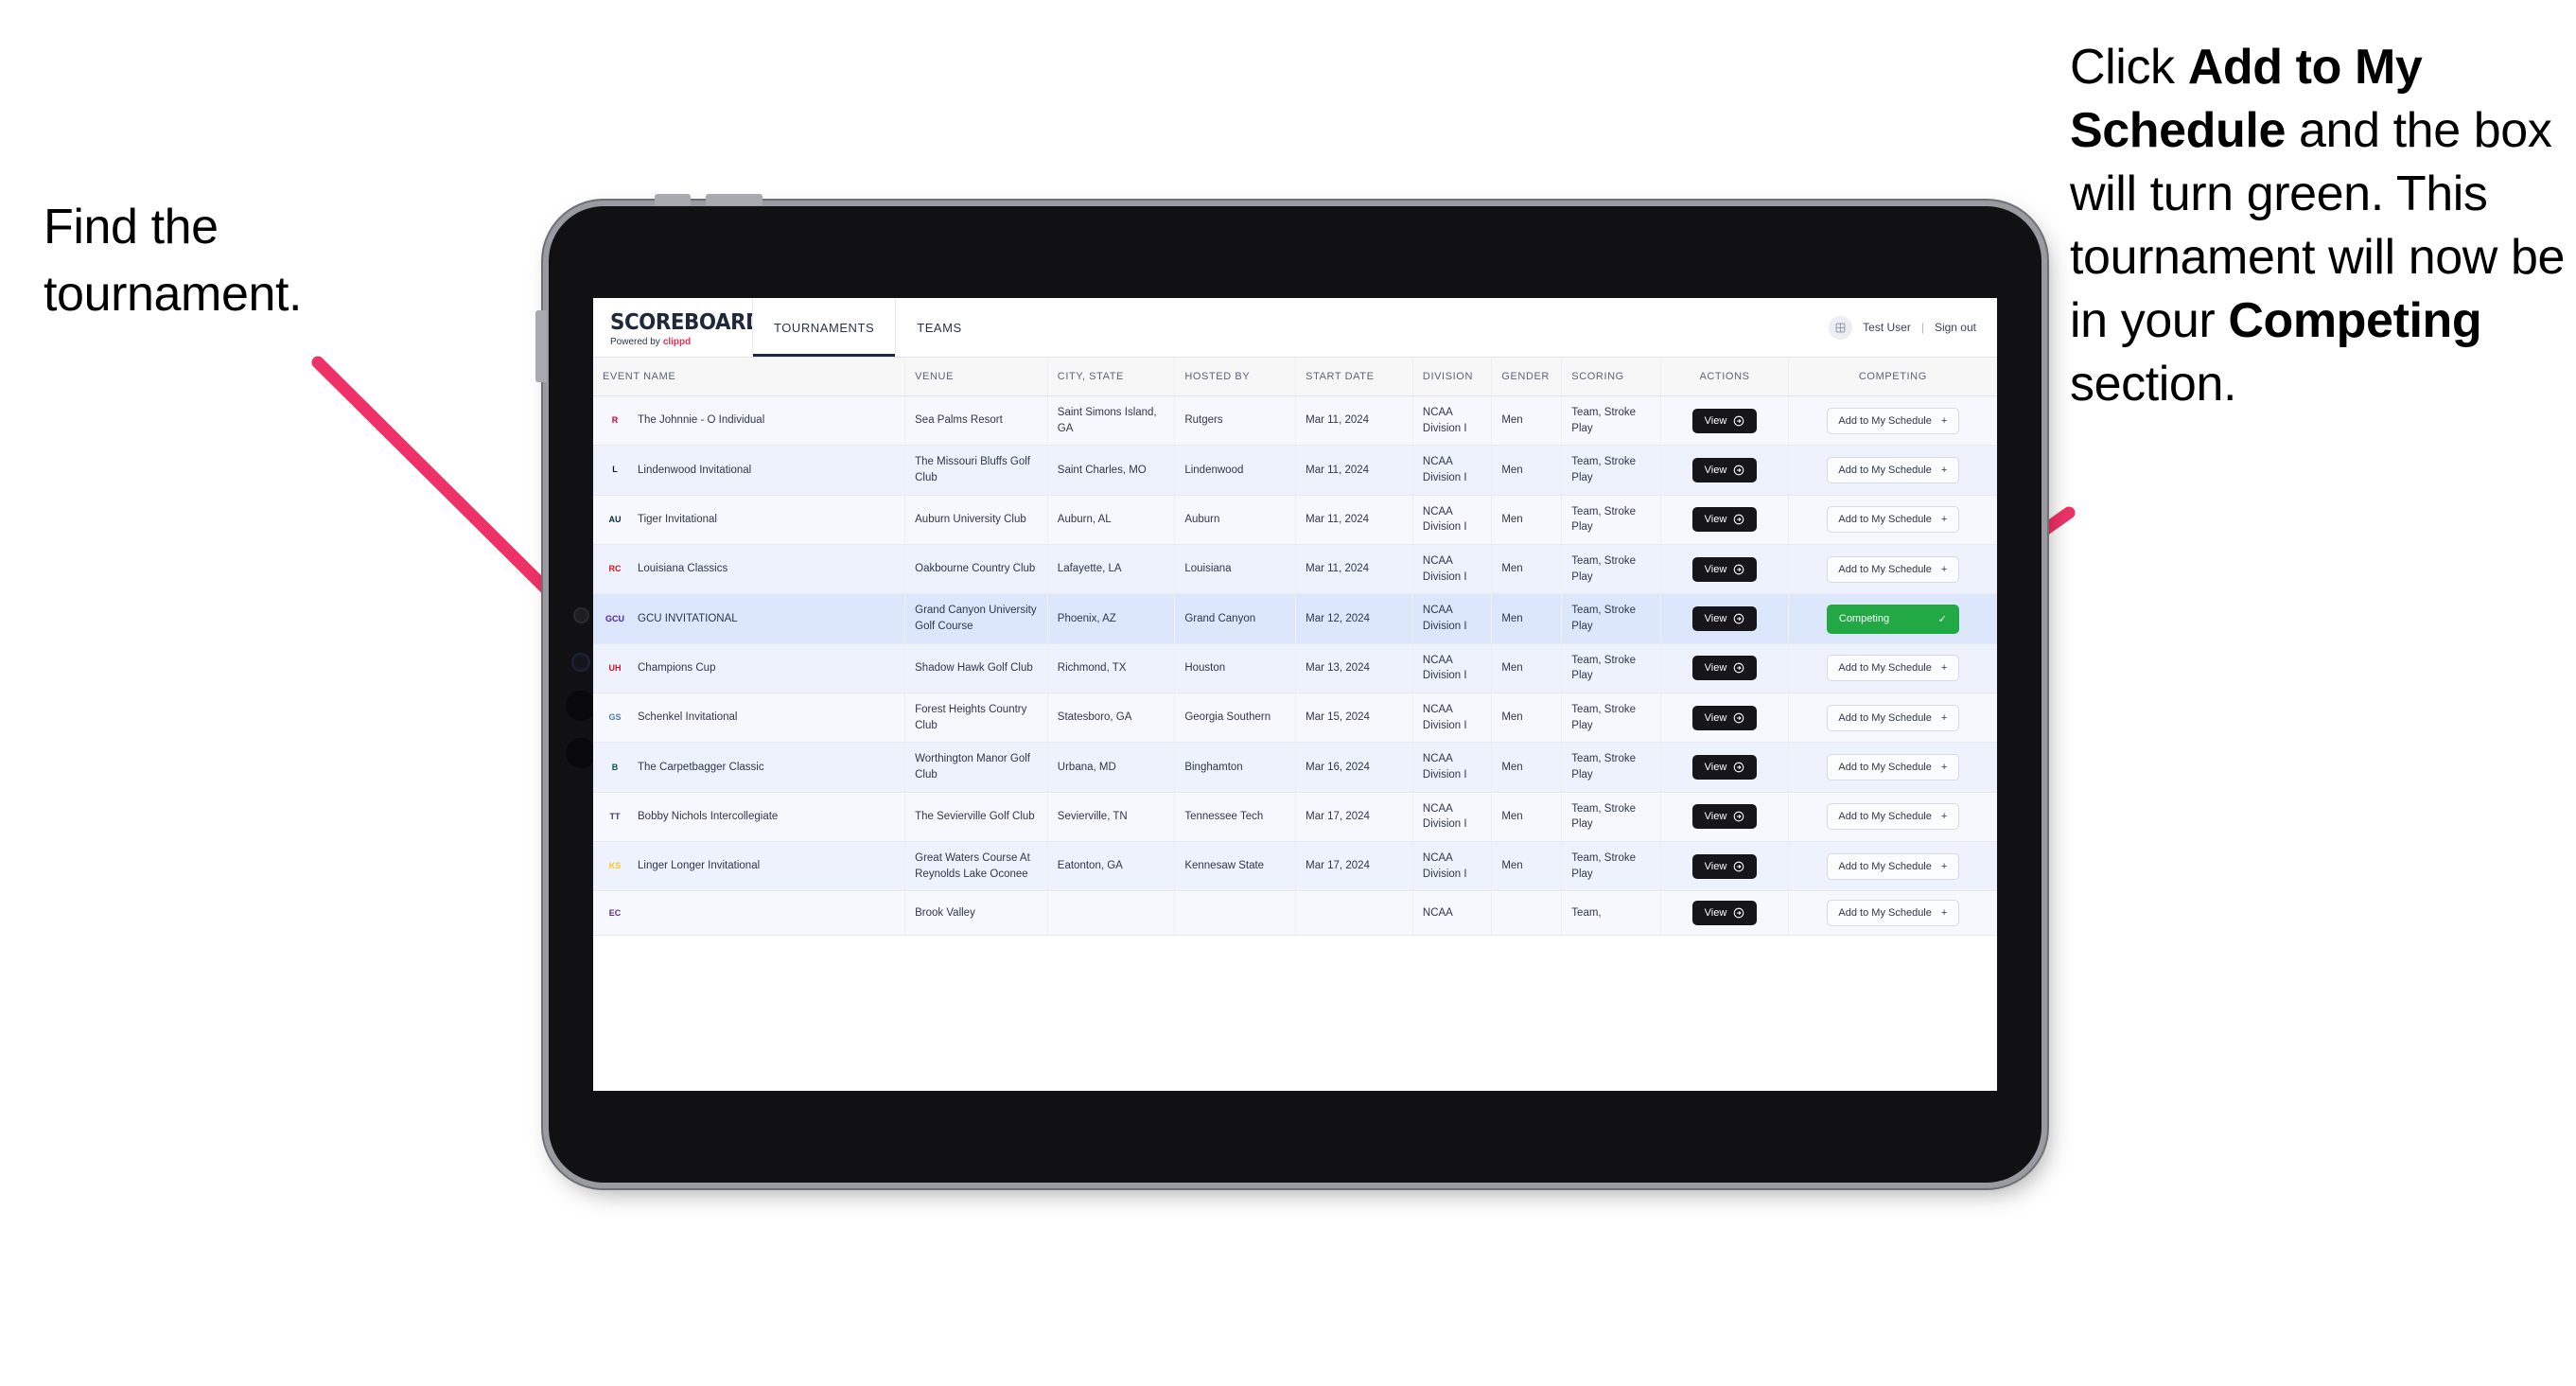 Image resolution: width=2576 pixels, height=1386 pixels. I want to click on column-header-city-state: CITY, STATE, so click(1112, 377).